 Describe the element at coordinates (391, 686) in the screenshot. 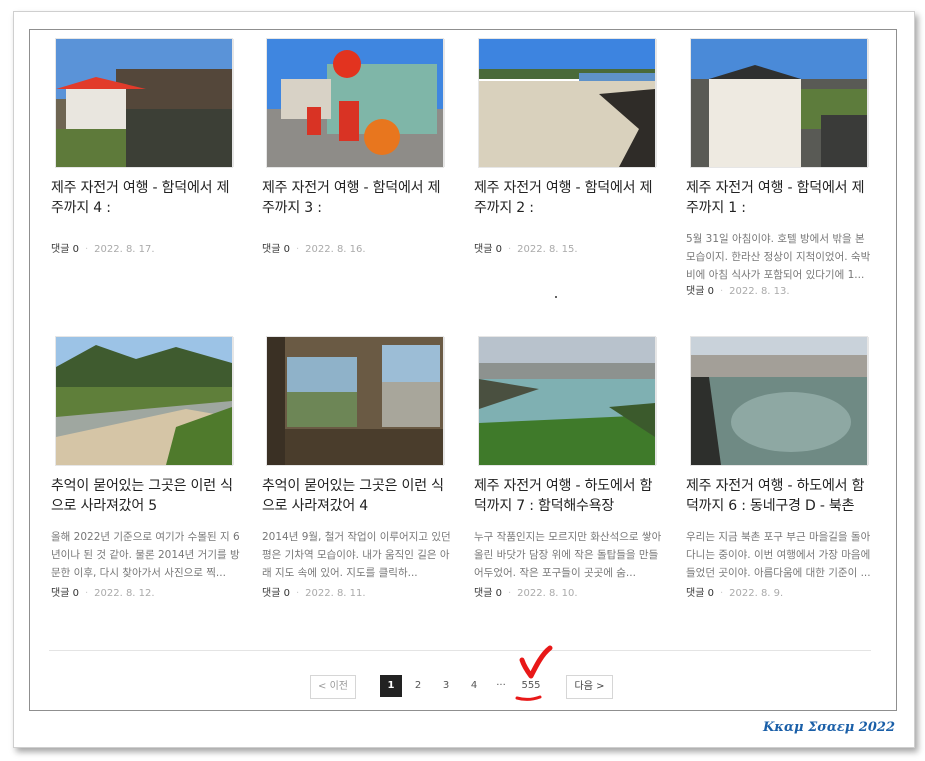

I see `page-1-link: 1` at that location.